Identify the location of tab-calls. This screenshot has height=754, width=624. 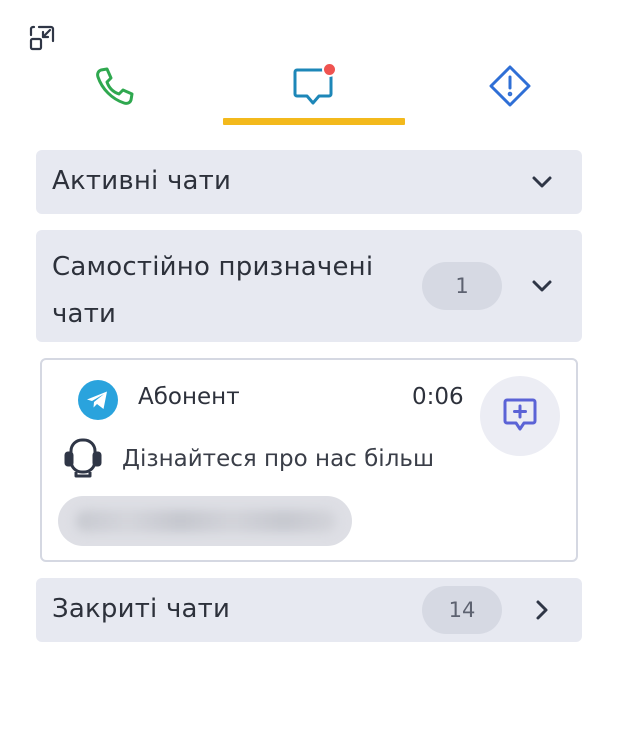
(115, 93).